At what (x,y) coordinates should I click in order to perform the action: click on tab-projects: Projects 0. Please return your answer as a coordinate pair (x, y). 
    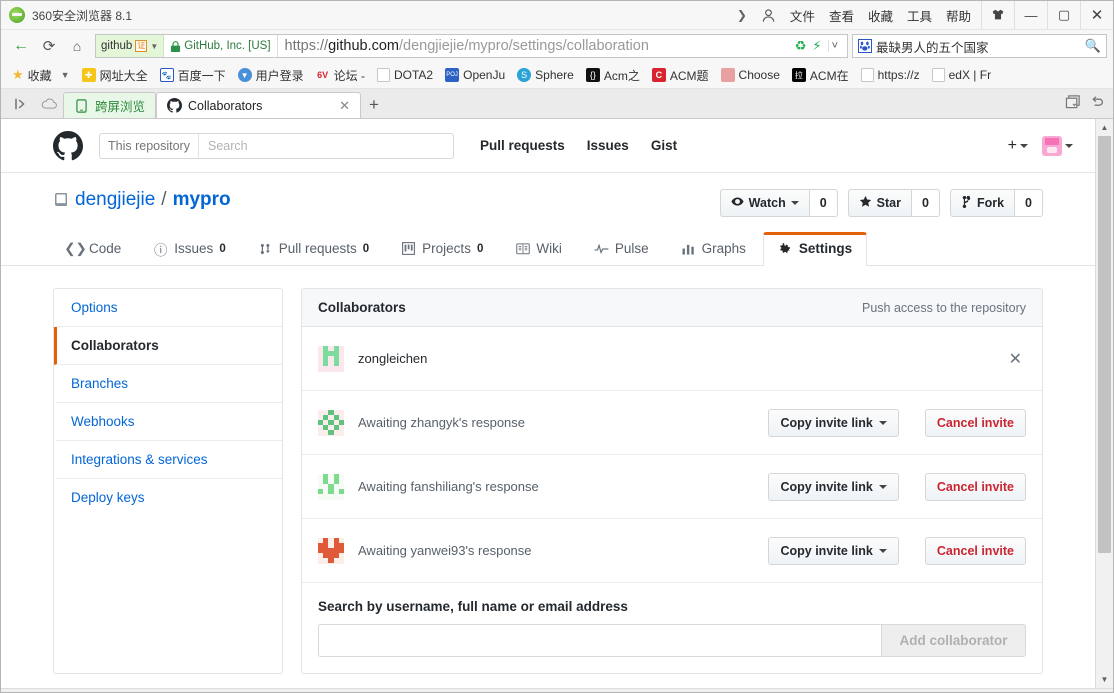
    Looking at the image, I should click on (442, 249).